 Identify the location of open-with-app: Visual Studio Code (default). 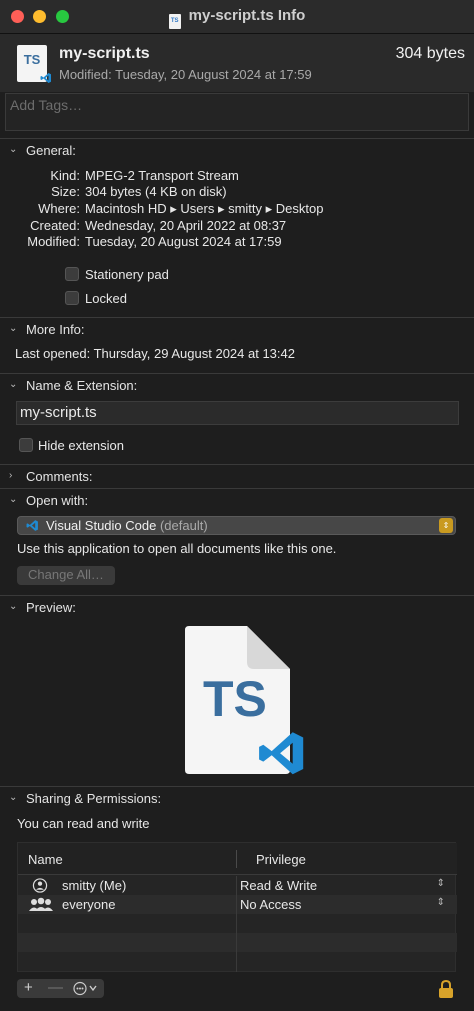
(127, 525).